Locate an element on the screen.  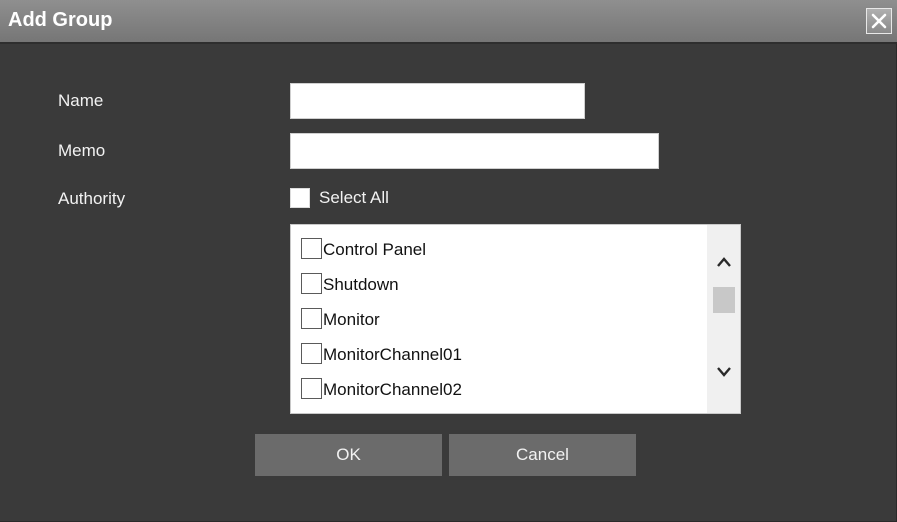
scroll-down-button is located at coordinates (723, 372).